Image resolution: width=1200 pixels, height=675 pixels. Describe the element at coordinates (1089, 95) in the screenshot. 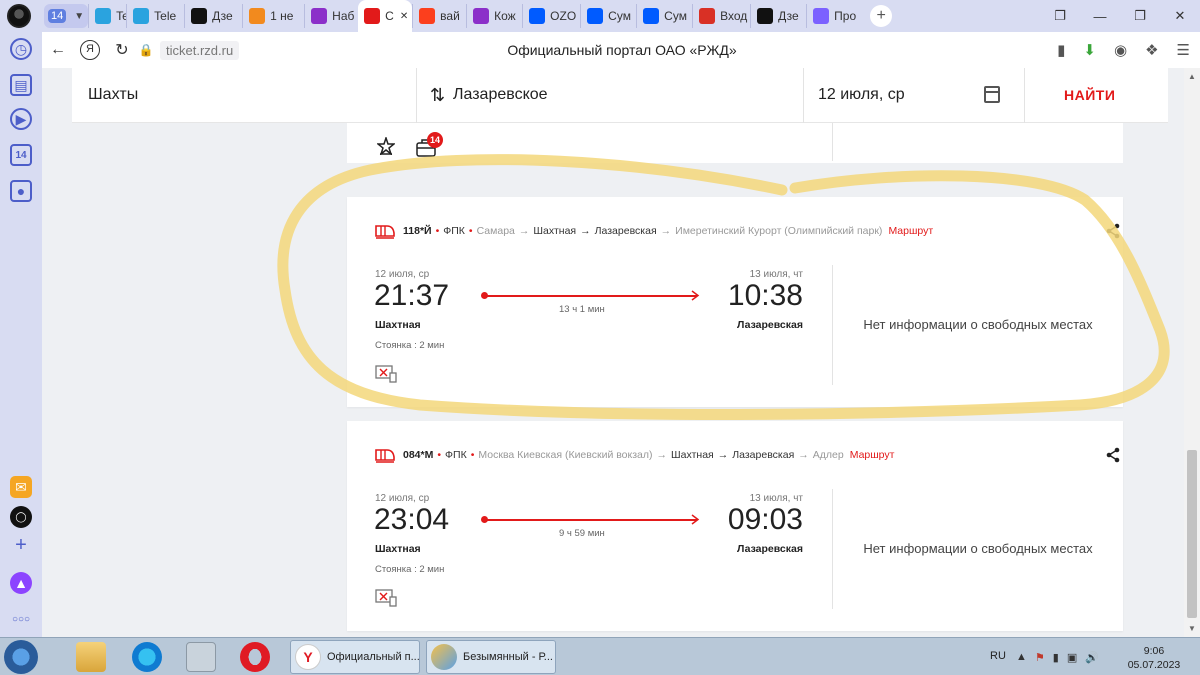

I see `find-button: НАЙТИ` at that location.